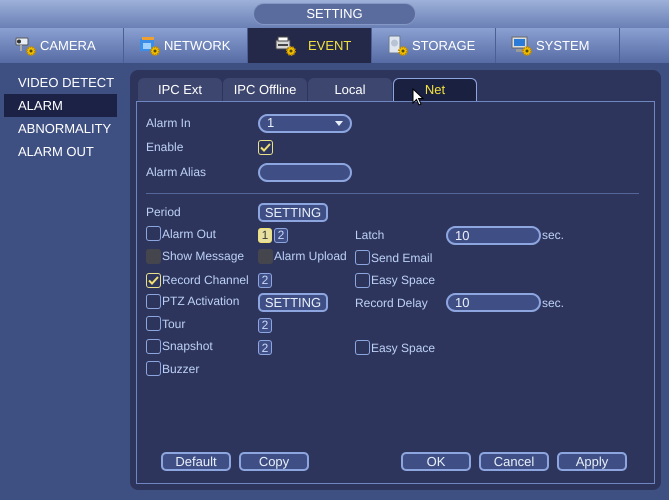 This screenshot has height=500, width=669. Describe the element at coordinates (165, 147) in the screenshot. I see `field-label: Enable` at that location.